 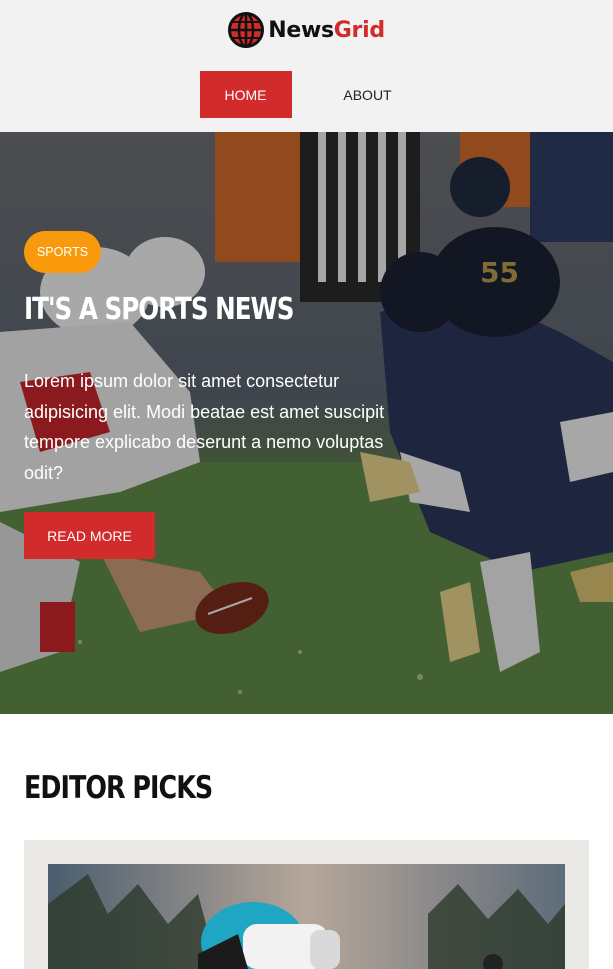 What do you see at coordinates (159, 309) in the screenshot?
I see `hero-title: IT'S A SPORTS NEWS` at bounding box center [159, 309].